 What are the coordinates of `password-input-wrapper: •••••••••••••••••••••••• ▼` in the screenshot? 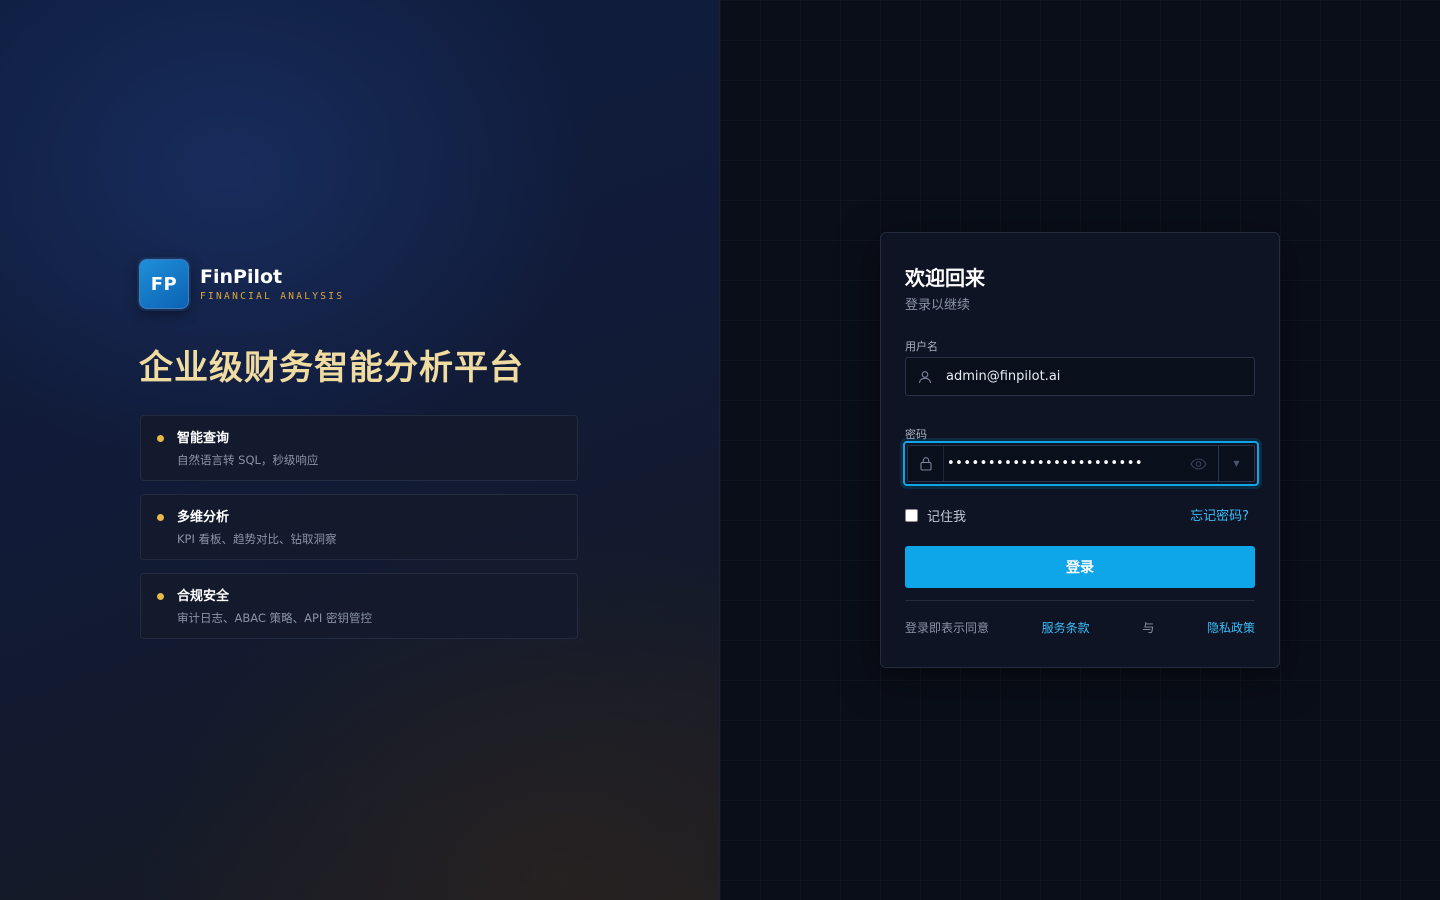 It's located at (1081, 463).